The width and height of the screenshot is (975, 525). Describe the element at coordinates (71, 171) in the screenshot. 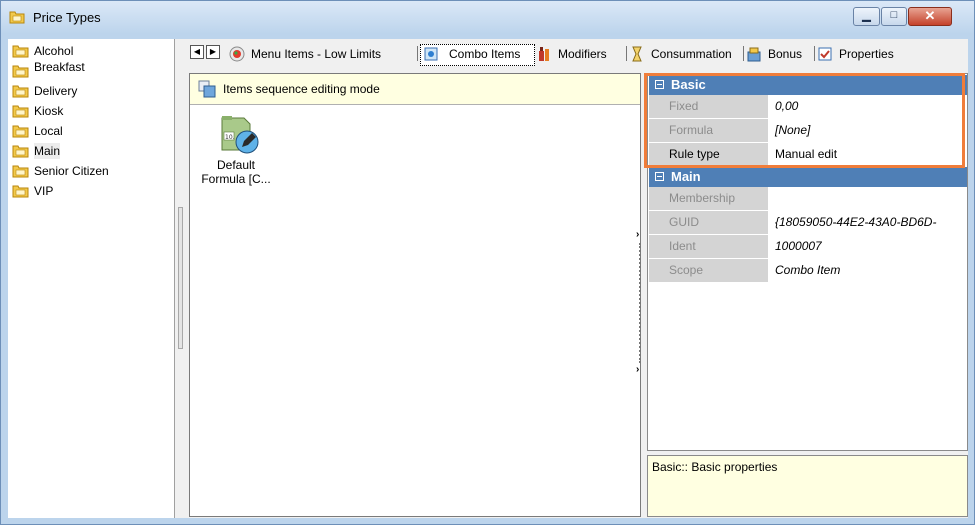

I see `tree-item-label: Senior Citizen` at that location.